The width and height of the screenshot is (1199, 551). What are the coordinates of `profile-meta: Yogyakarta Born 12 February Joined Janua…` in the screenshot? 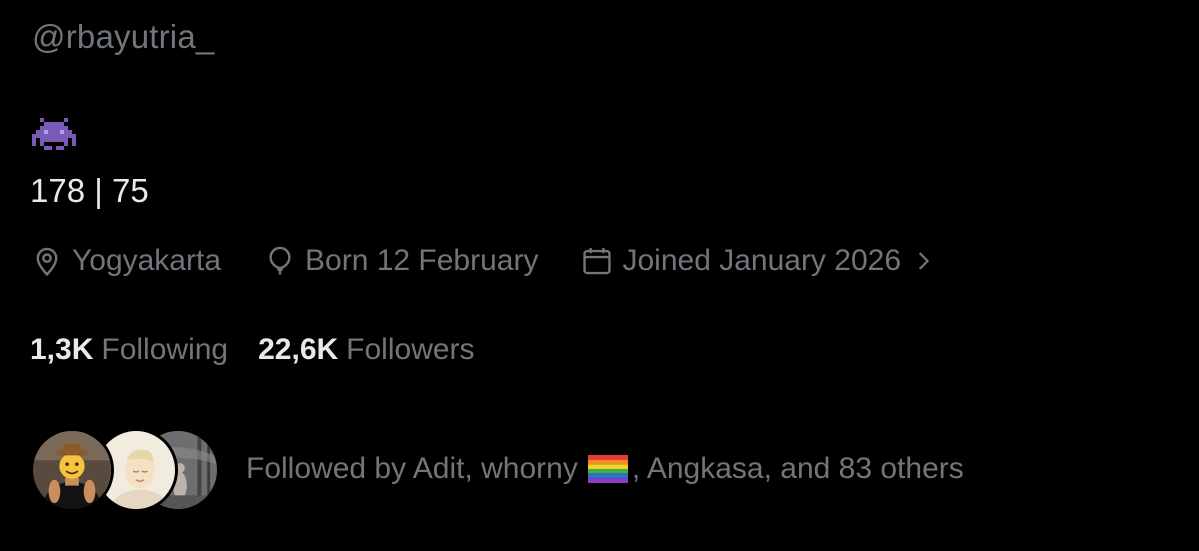 It's located at (482, 261).